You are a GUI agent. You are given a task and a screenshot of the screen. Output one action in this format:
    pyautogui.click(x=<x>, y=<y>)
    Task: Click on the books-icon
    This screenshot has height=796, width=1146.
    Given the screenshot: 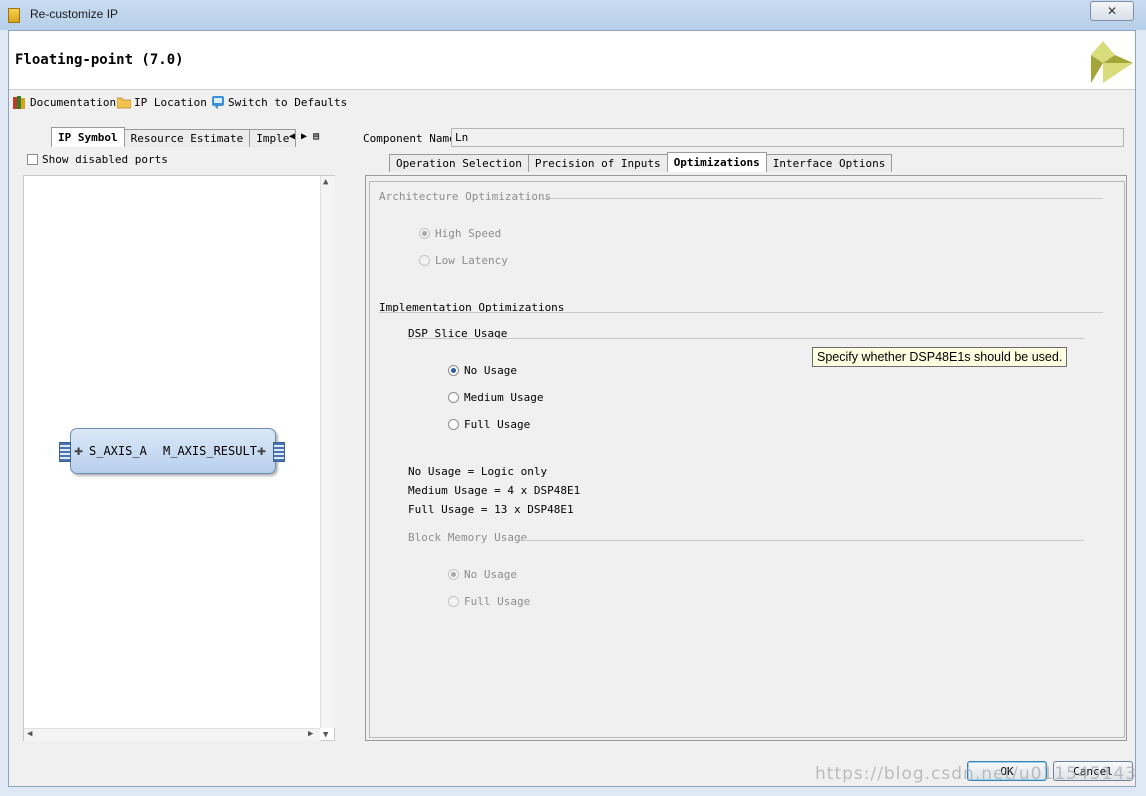 What is the action you would take?
    pyautogui.click(x=19, y=102)
    